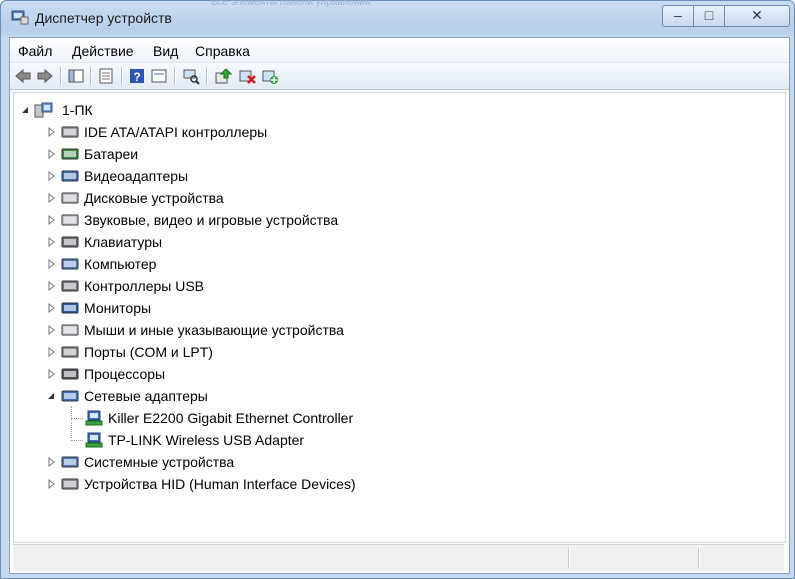 The width and height of the screenshot is (795, 579). I want to click on processor-icon, so click(70, 374).